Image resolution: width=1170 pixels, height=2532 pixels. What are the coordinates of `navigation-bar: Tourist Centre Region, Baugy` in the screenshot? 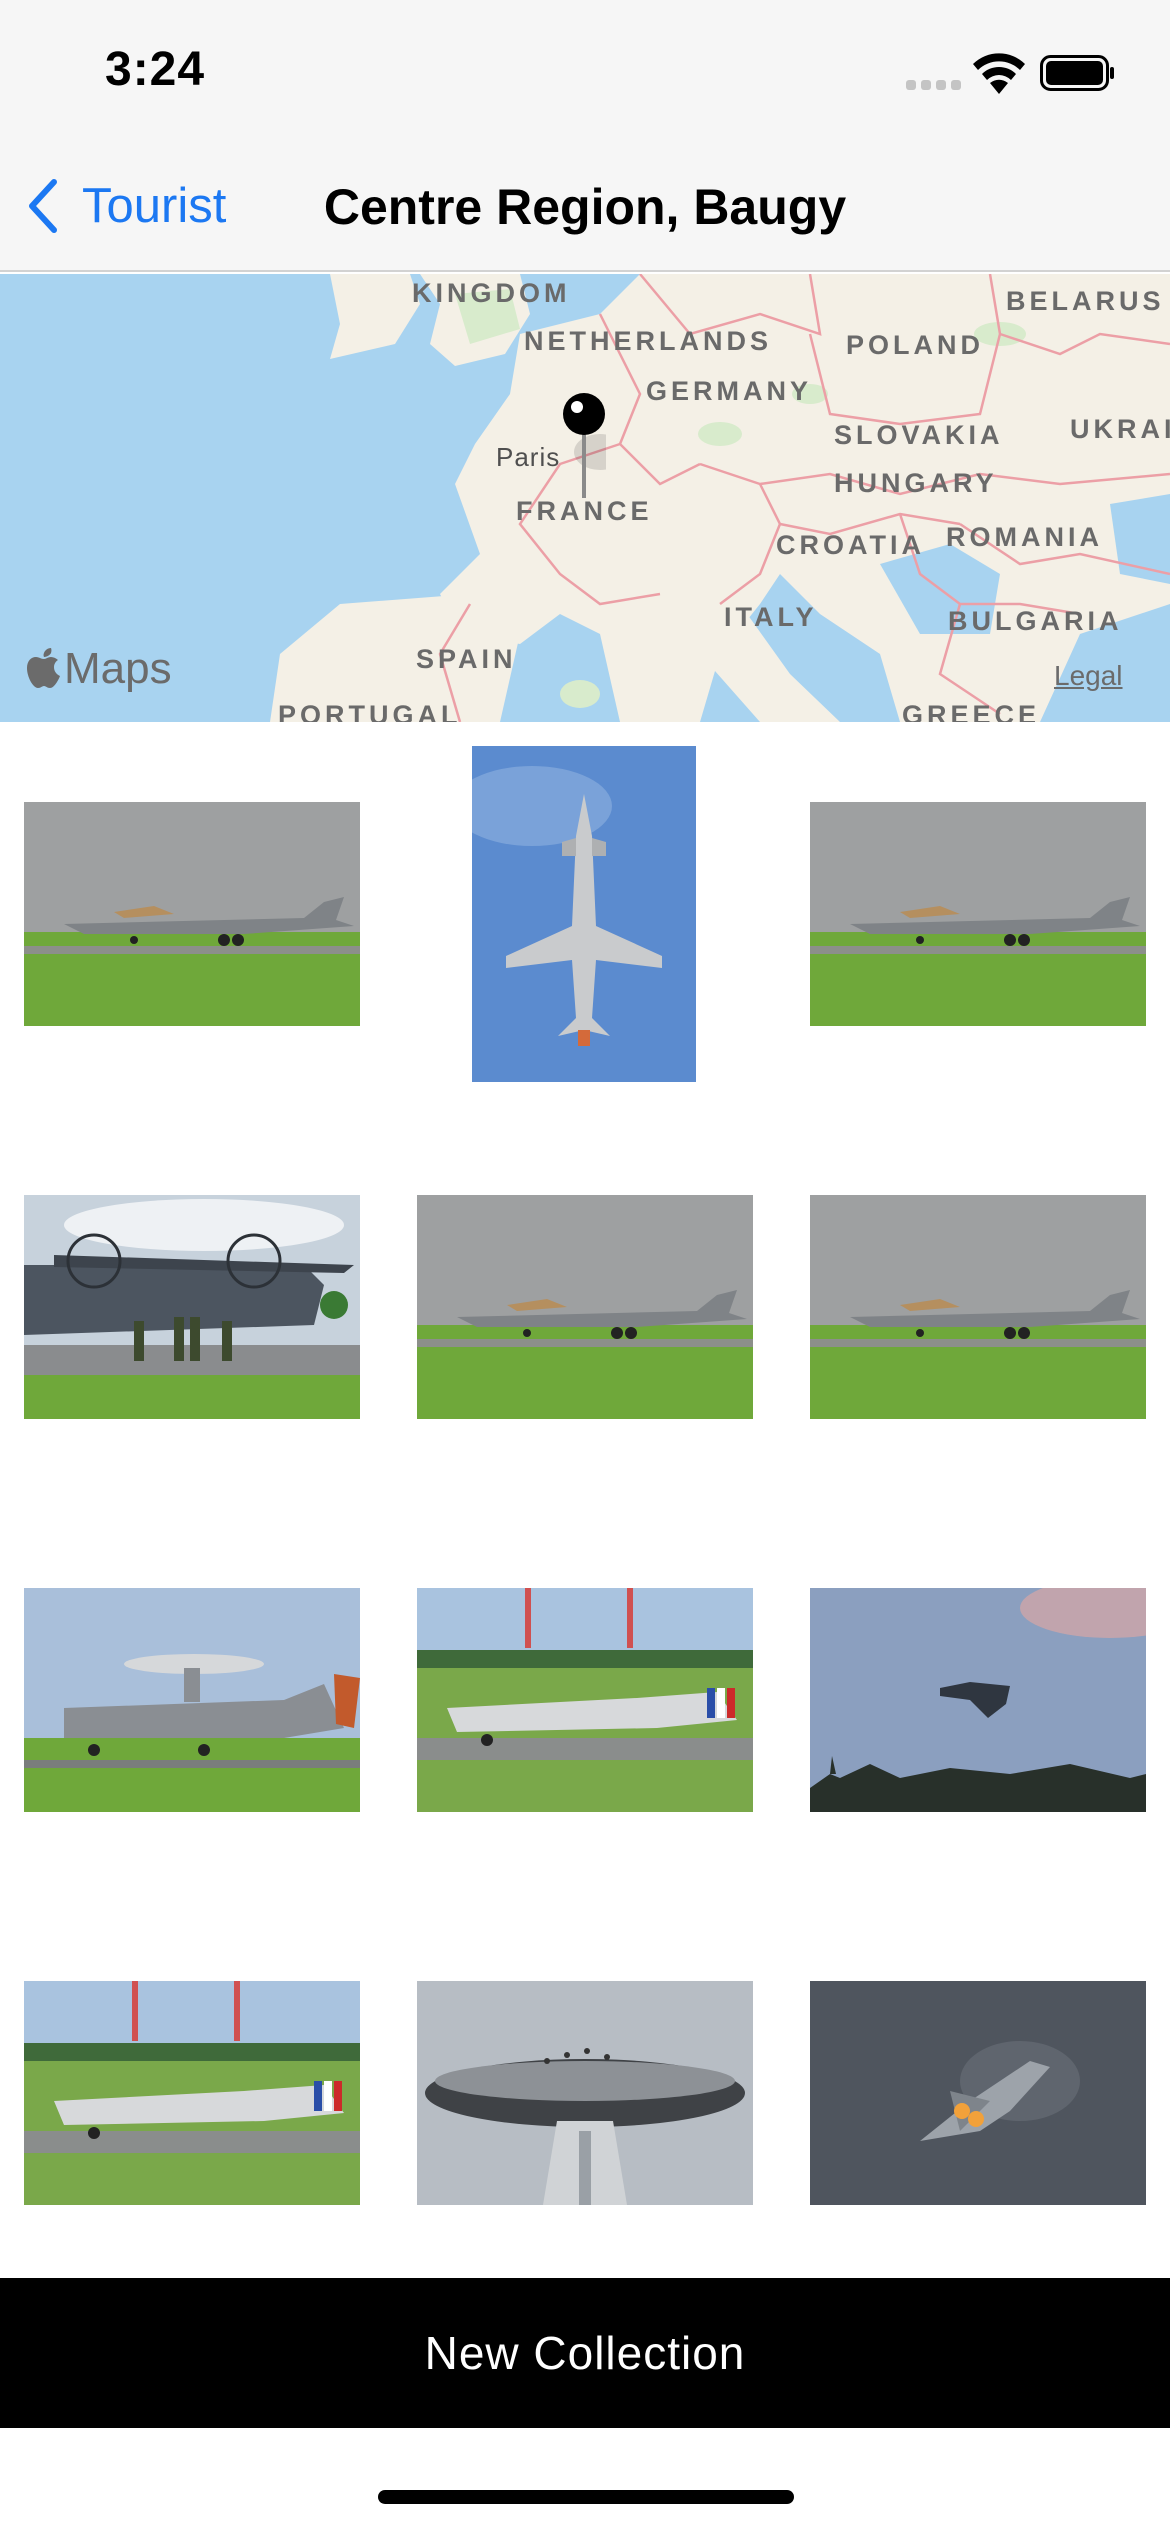 It's located at (585, 206).